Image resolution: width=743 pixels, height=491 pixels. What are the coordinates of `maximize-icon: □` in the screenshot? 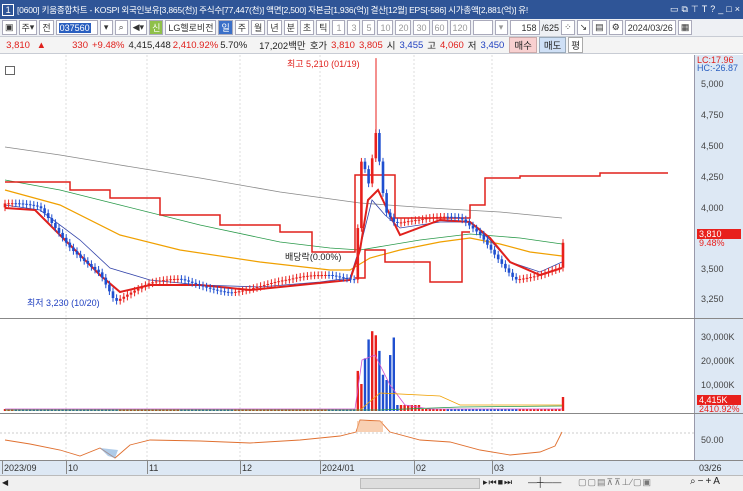 It's located at (728, 9).